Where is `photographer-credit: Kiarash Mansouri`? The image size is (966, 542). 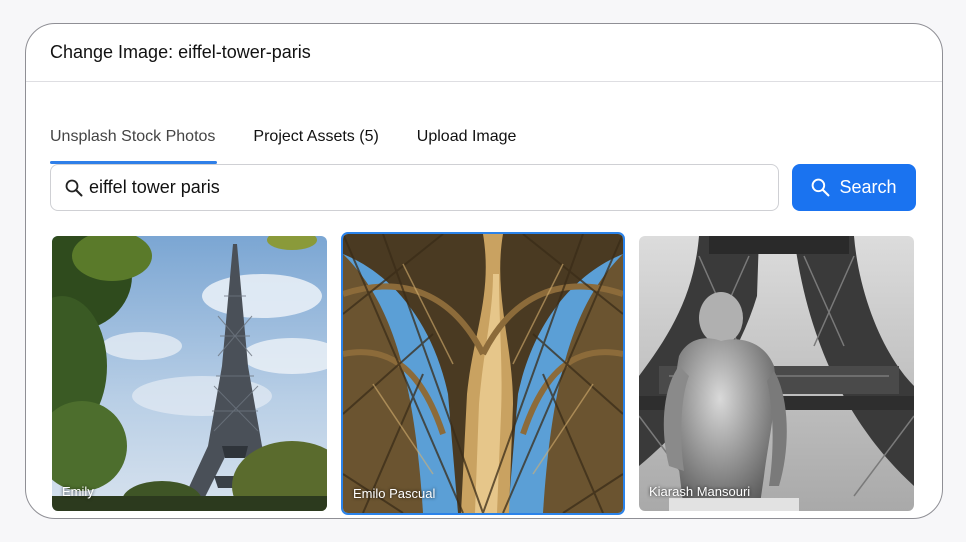 photographer-credit: Kiarash Mansouri is located at coordinates (700, 491).